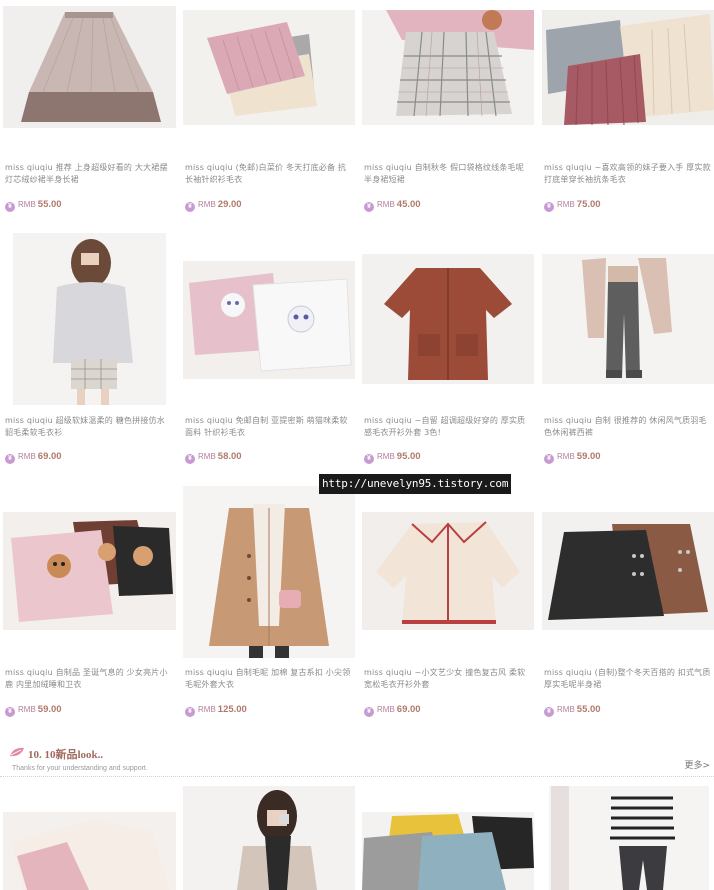  What do you see at coordinates (448, 679) in the screenshot?
I see `product-title: miss qiuqiu ~小文艺少女 撞色复古风 柔软宽松毛衣开衫外套` at bounding box center [448, 679].